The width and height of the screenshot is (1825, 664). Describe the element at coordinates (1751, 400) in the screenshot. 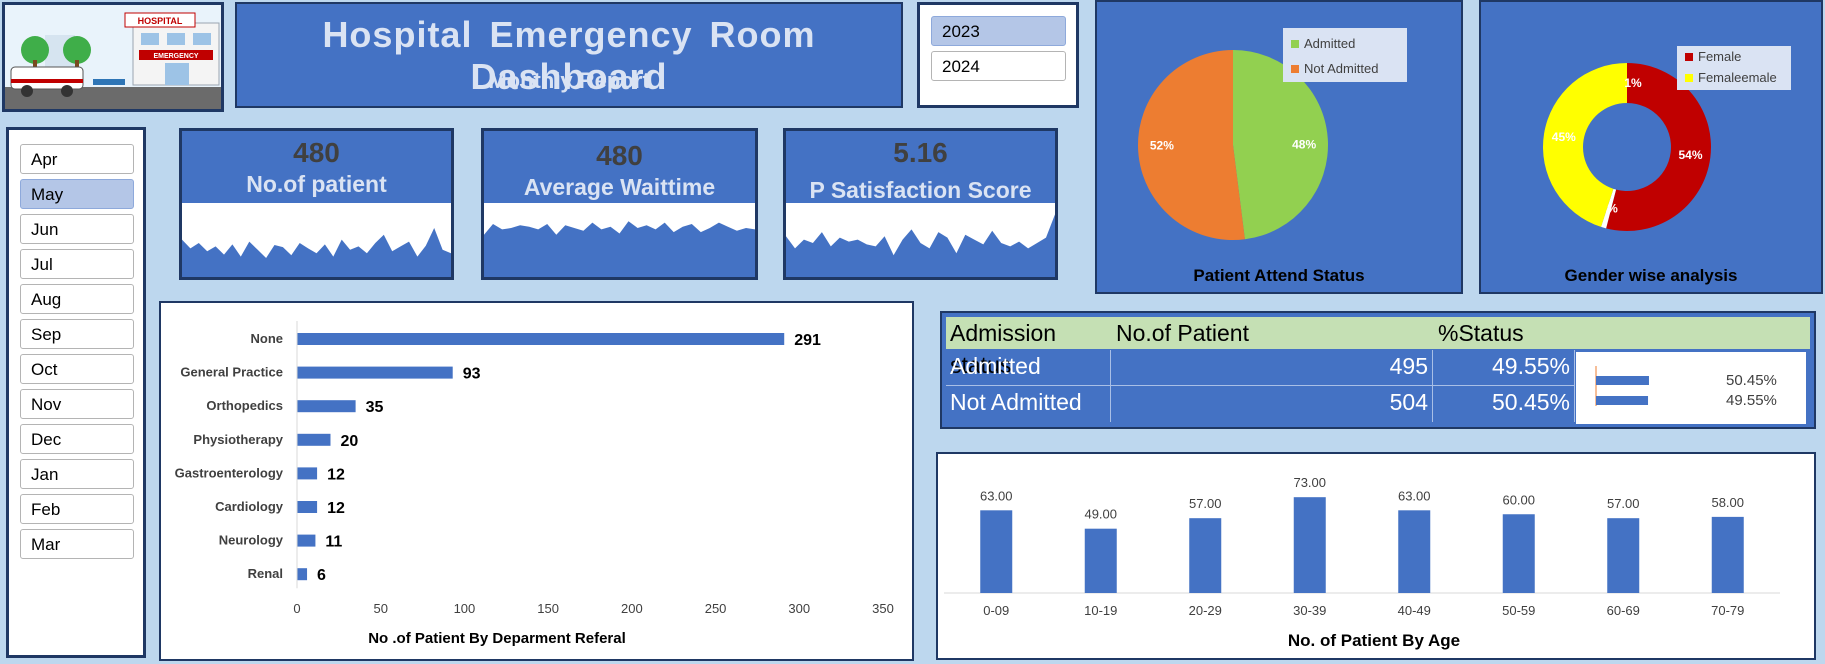

I see `mini-bar-label: 49.55%` at that location.